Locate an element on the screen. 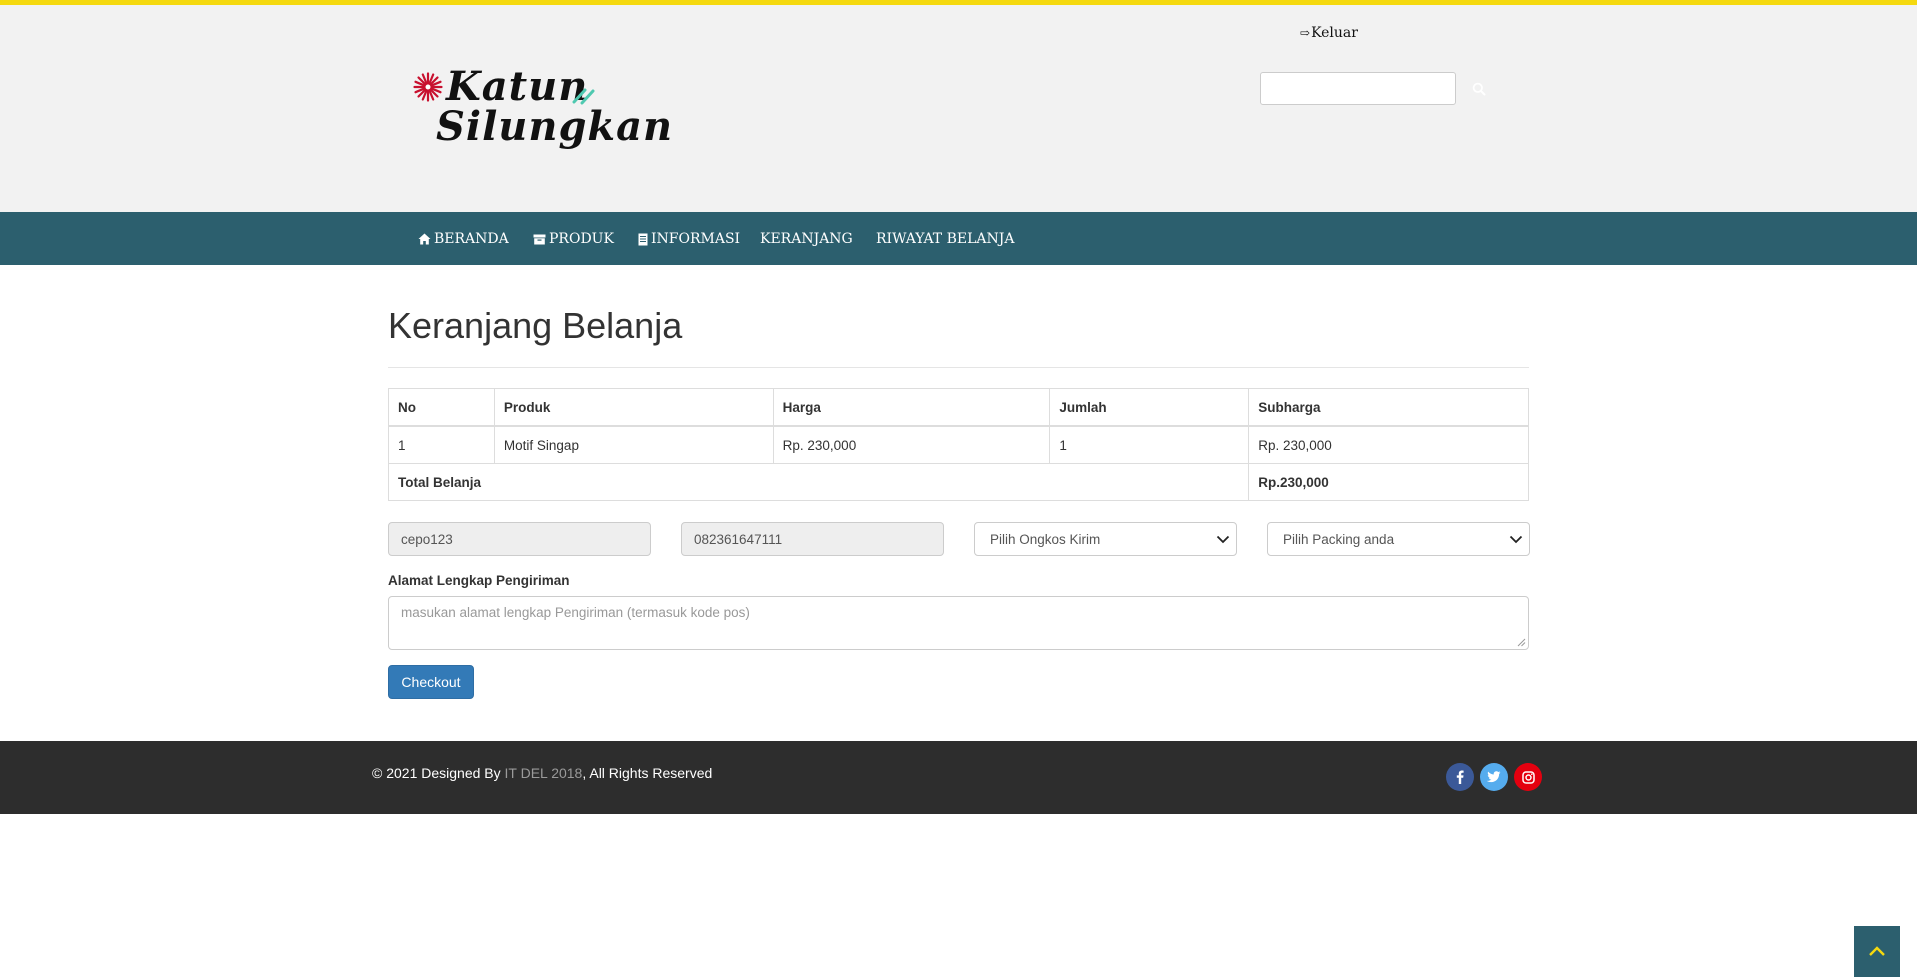  nav-item-informasi: INFORMASI is located at coordinates (689, 239).